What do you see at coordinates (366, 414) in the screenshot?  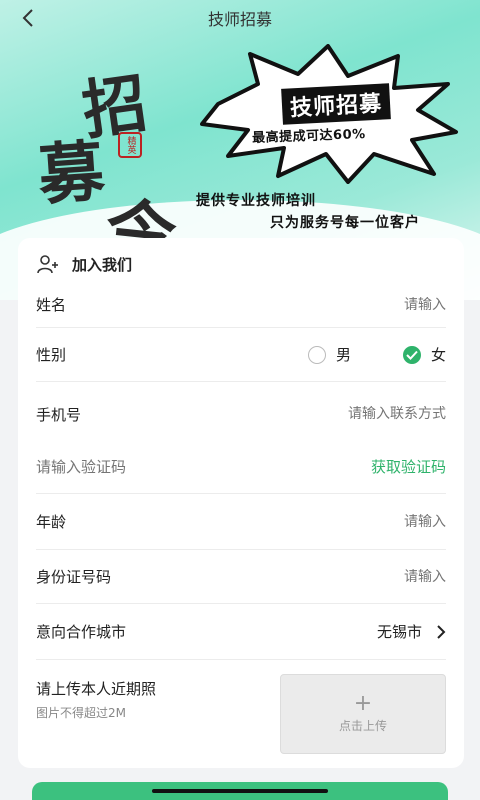 I see `phone-input` at bounding box center [366, 414].